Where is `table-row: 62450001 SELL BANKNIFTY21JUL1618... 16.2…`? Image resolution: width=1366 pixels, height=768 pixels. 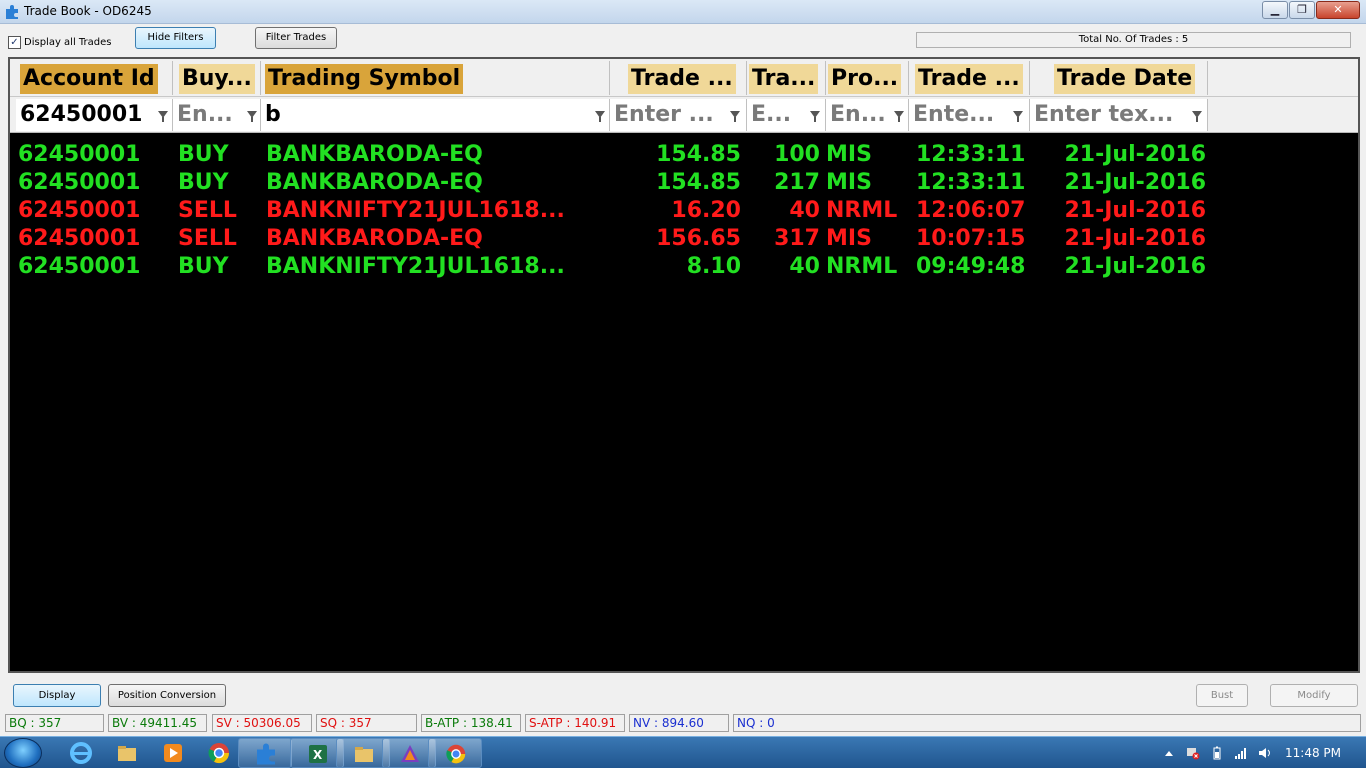 table-row: 62450001 SELL BANKNIFTY21JUL1618... 16.2… is located at coordinates (684, 211).